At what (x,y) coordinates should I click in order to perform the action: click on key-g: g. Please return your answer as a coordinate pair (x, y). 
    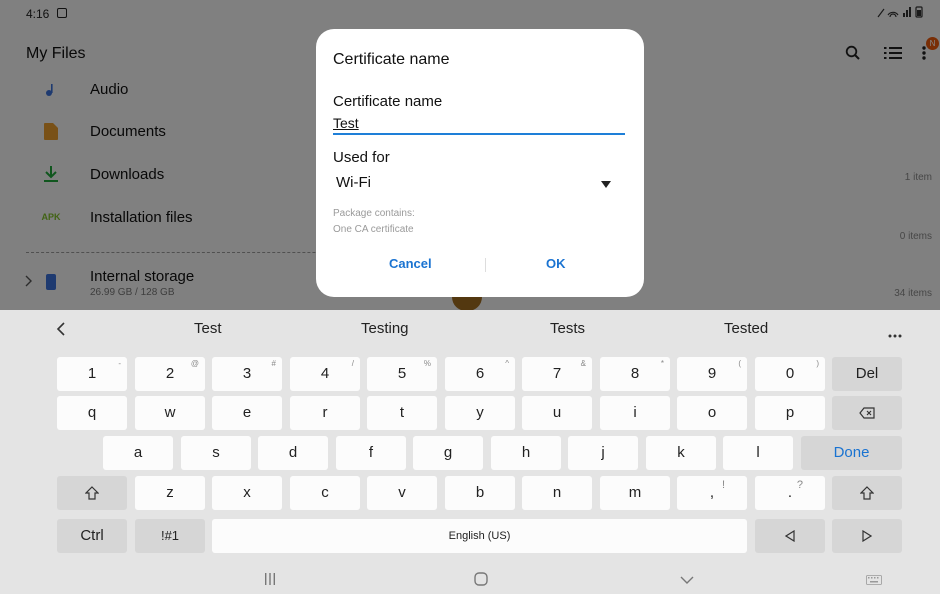
    Looking at the image, I should click on (448, 453).